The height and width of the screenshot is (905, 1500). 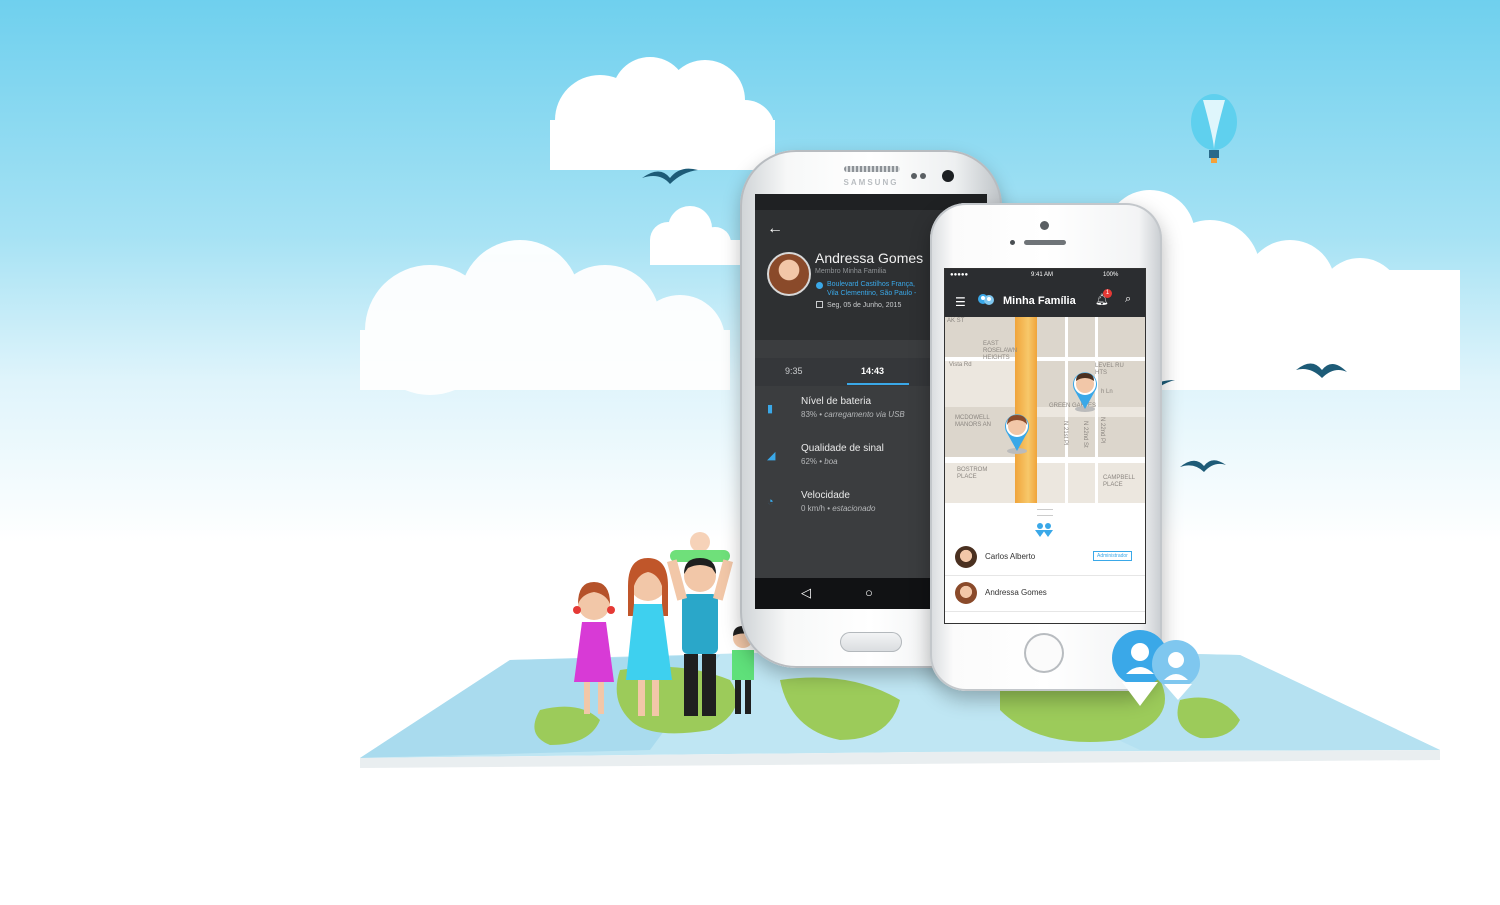 I want to click on hot-air-balloon-icon, so click(x=1214, y=128).